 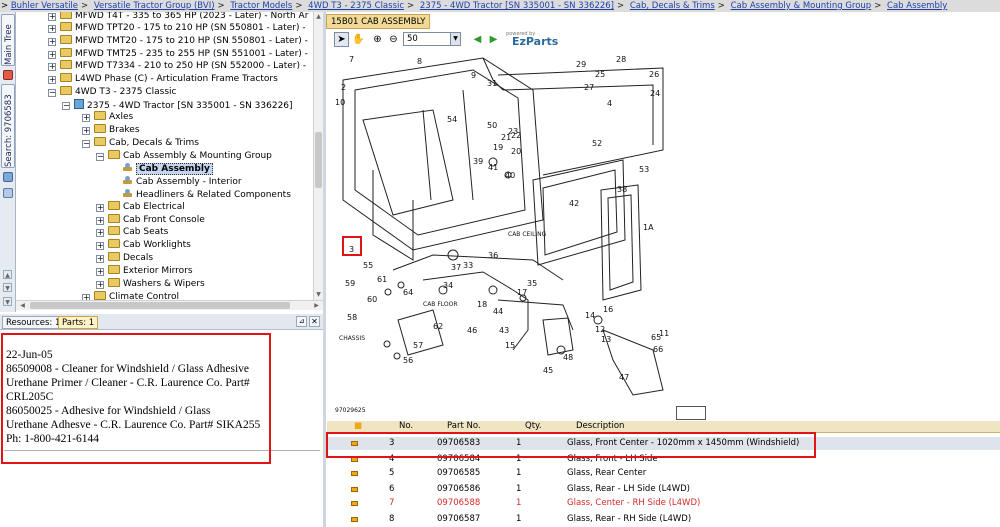 I want to click on callout: 42, so click(x=574, y=203).